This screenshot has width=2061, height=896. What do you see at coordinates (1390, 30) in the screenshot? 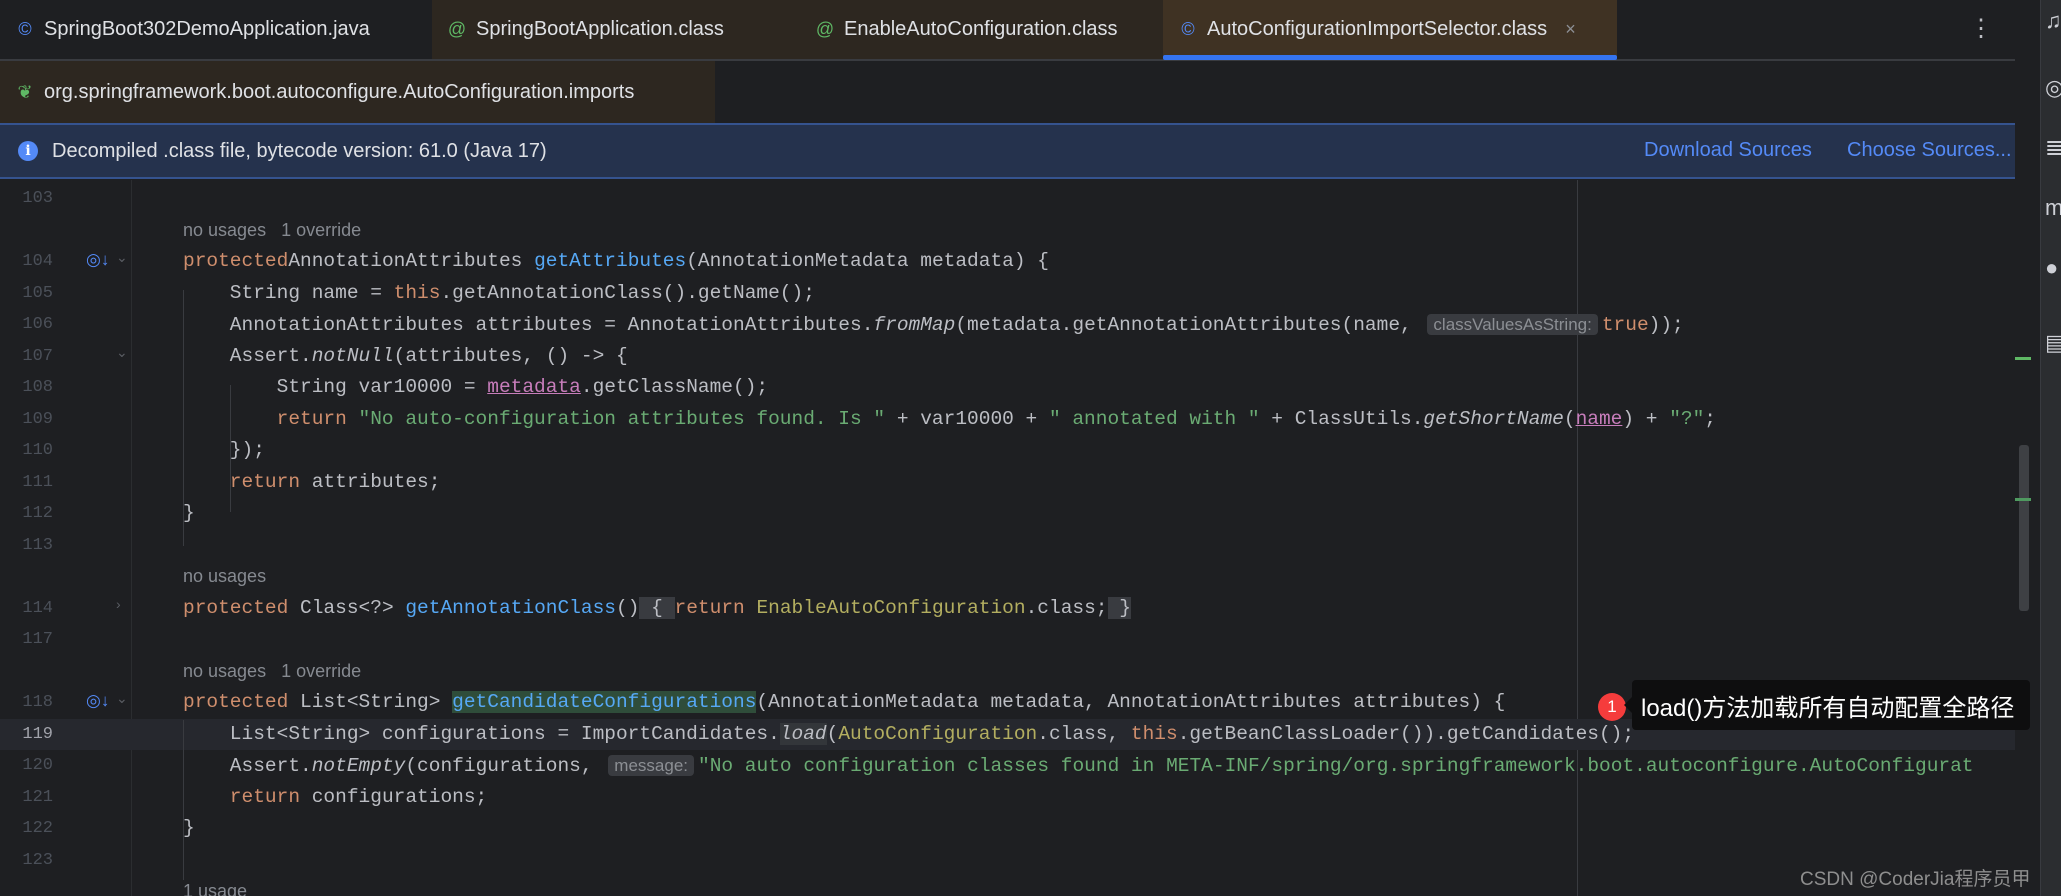
I see `tab-autoconfigurationimportselector: © AutoConfigurationImportSelector.class ×` at bounding box center [1390, 30].